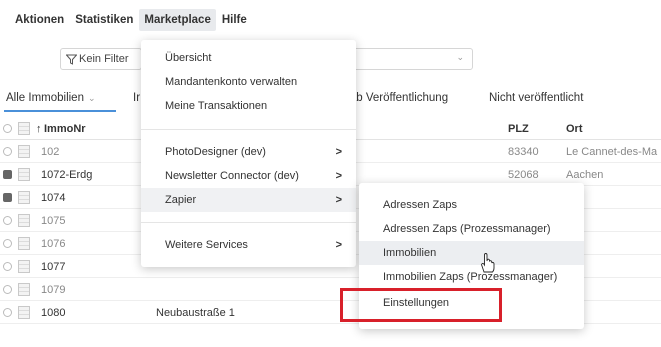  What do you see at coordinates (536, 98) in the screenshot?
I see `tab-nicht-veroeffentlicht: Nicht veröffentlicht` at bounding box center [536, 98].